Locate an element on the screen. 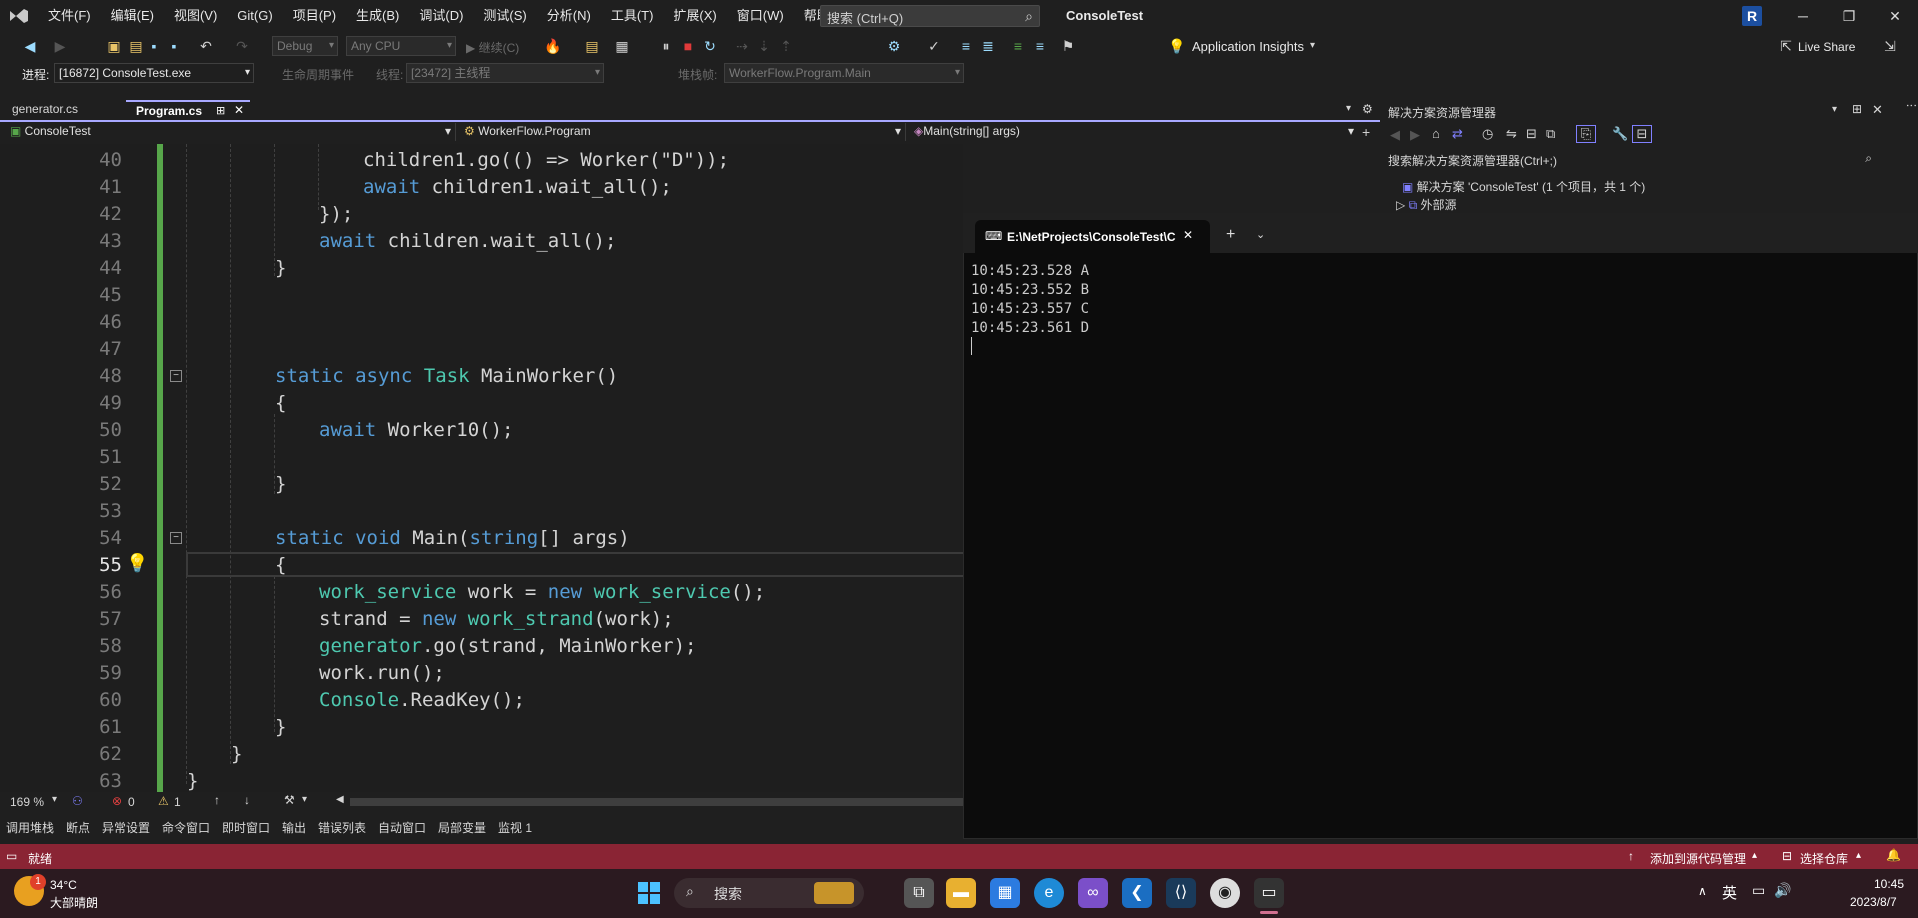  code-line-58: generator.go(strand, MainWorker); is located at coordinates (508, 646).